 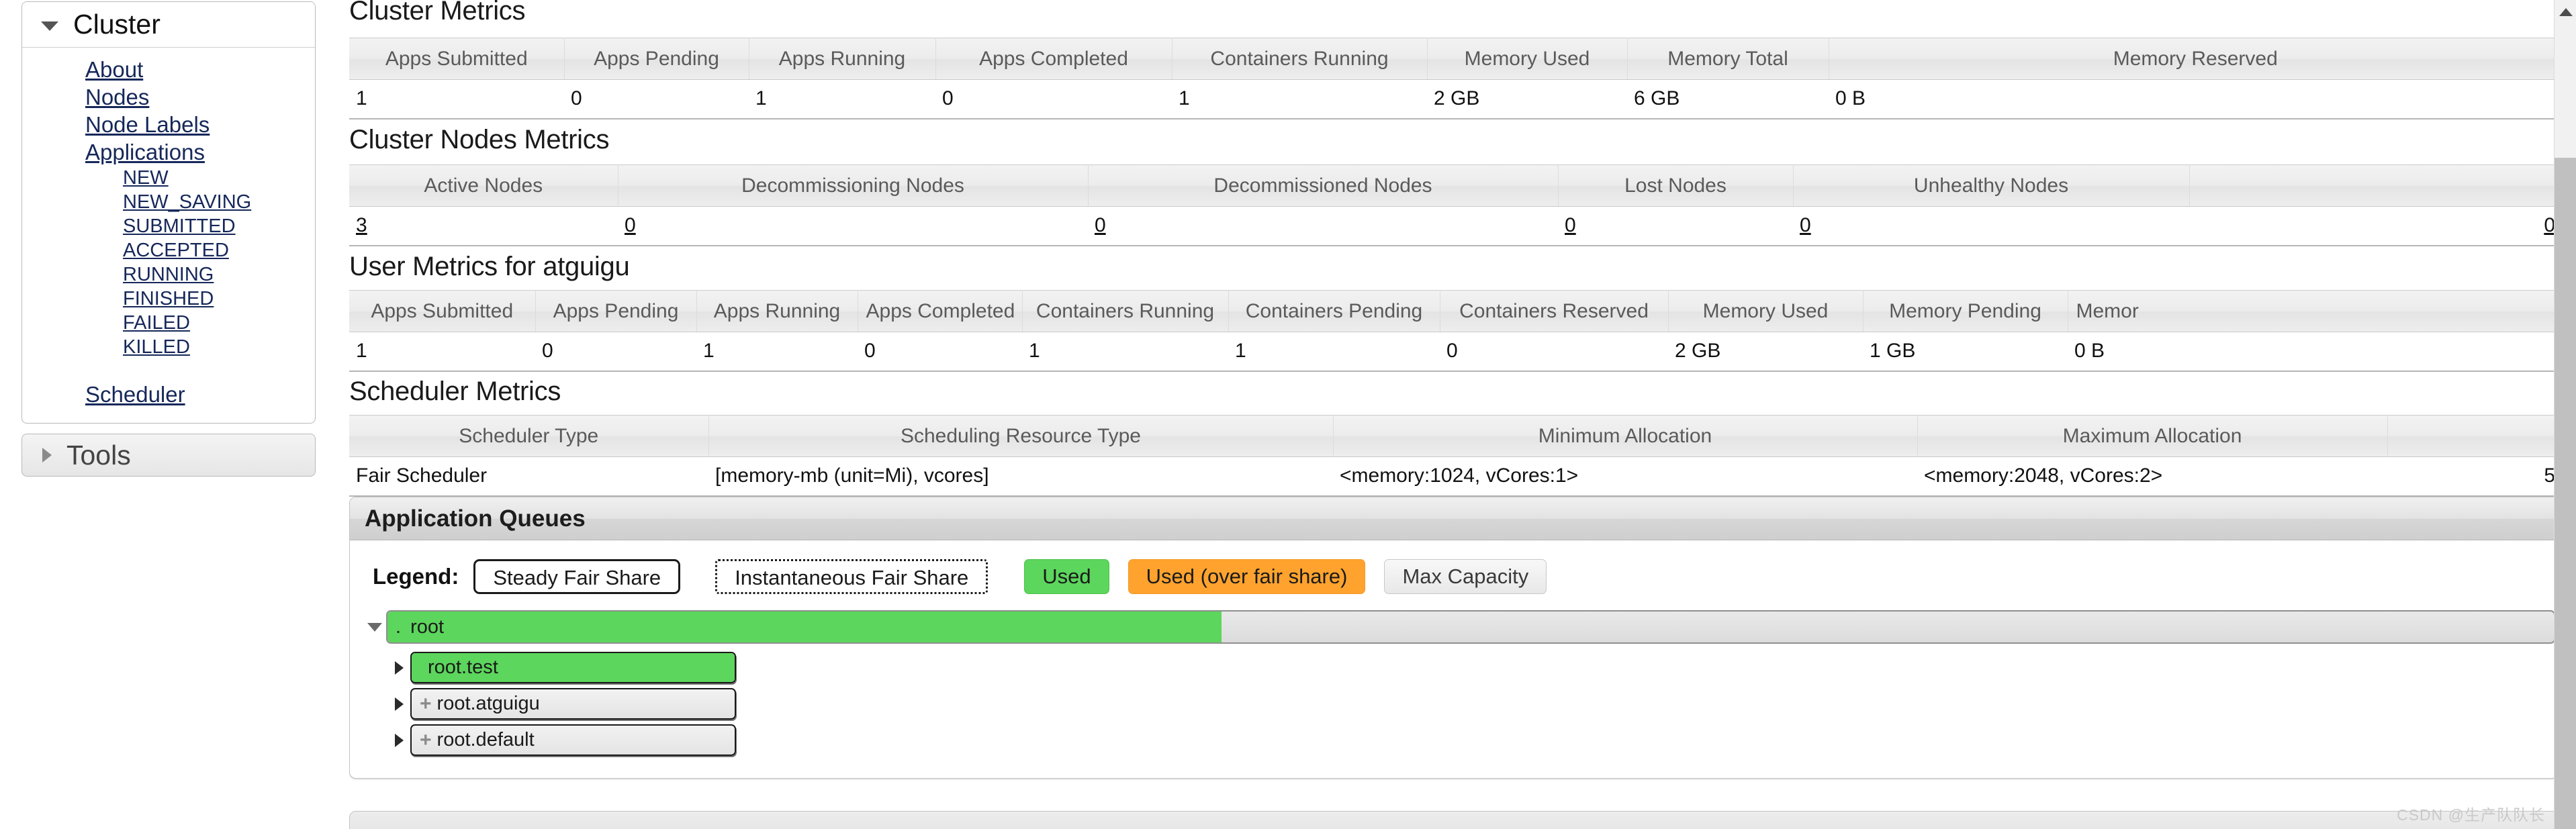 I want to click on nodes-extra-link: 0, so click(x=2549, y=225).